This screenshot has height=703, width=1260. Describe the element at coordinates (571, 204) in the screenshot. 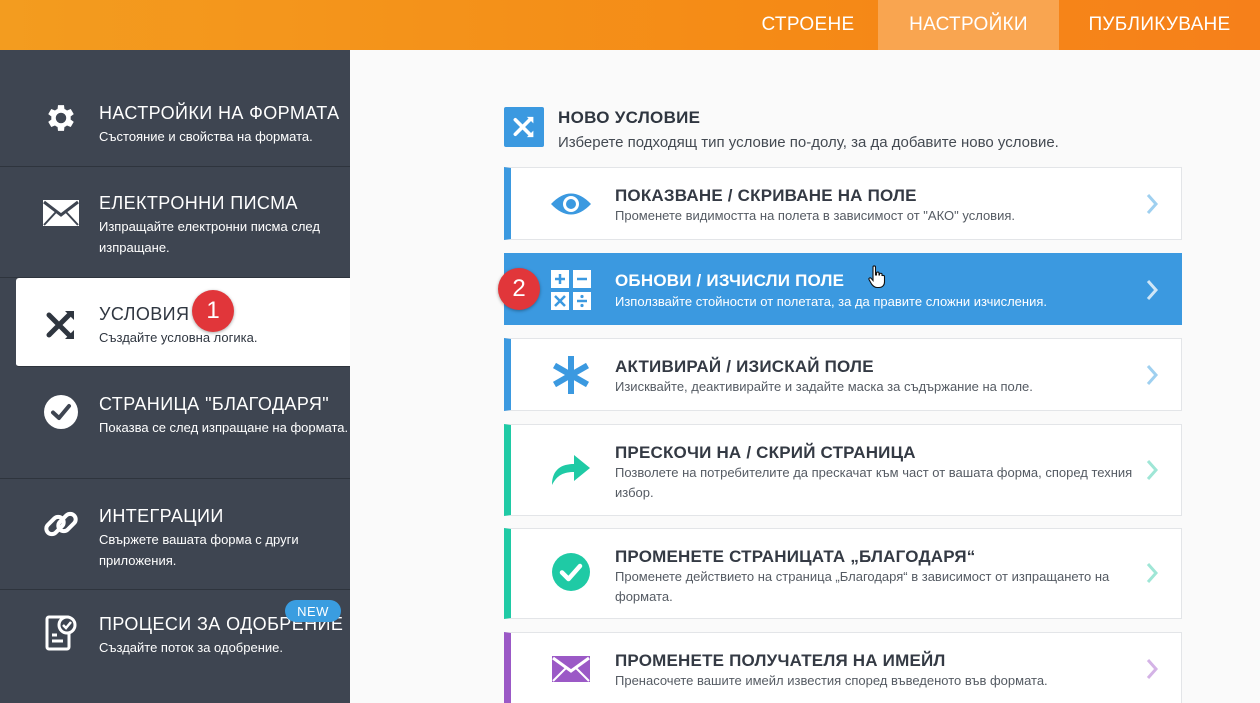

I see `eye-icon` at that location.